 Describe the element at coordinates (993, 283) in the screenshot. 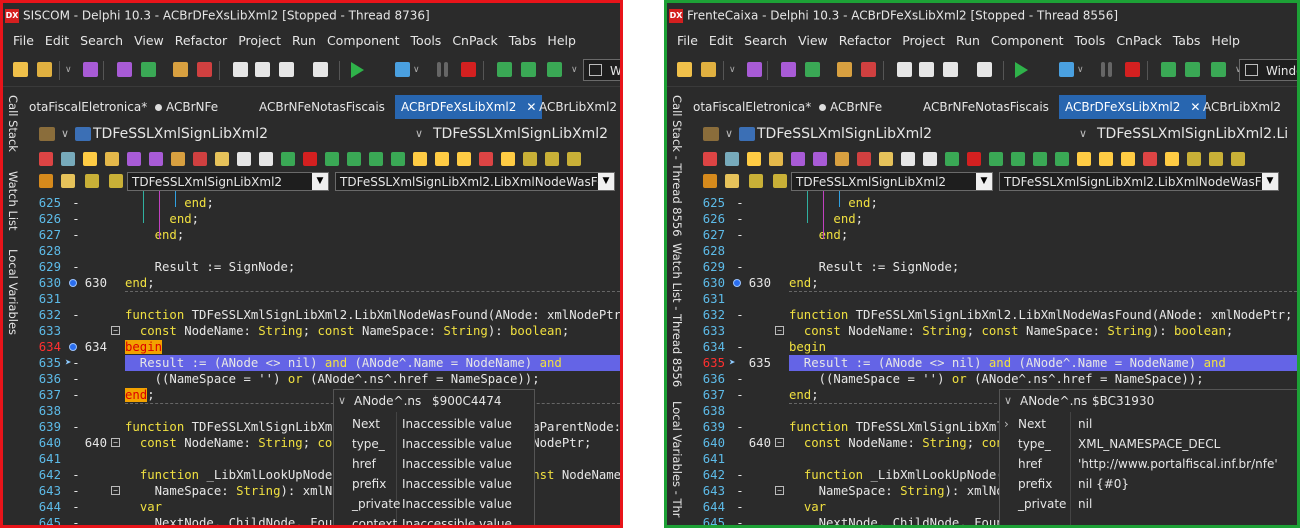

I see `code-line: 630 630 end;` at that location.